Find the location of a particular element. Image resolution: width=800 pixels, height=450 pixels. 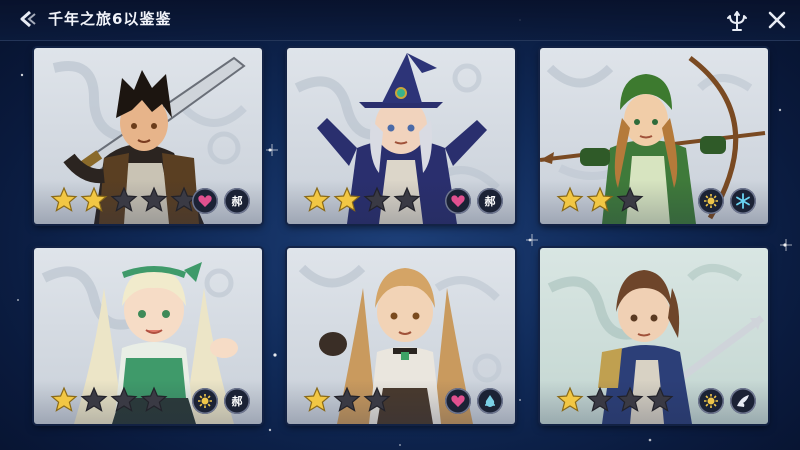

trident-icon is located at coordinates (737, 21).